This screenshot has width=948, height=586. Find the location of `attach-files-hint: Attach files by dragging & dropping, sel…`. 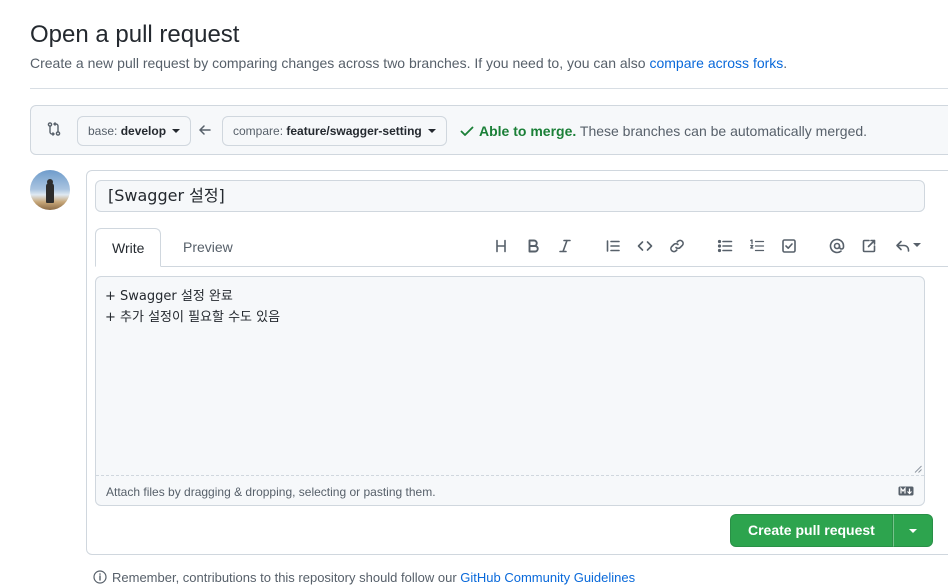

attach-files-hint: Attach files by dragging & dropping, sel… is located at coordinates (271, 492).